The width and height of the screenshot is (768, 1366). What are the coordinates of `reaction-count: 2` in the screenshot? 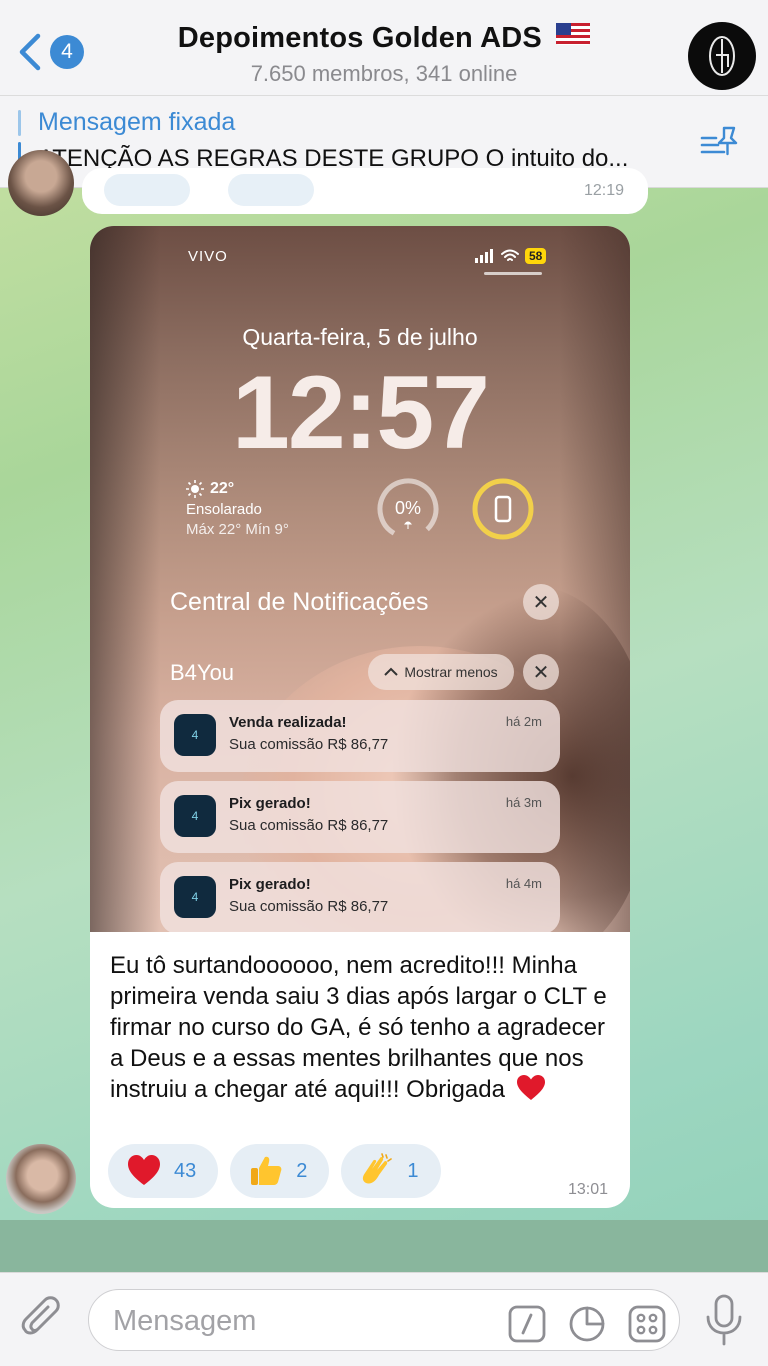 It's located at (302, 1170).